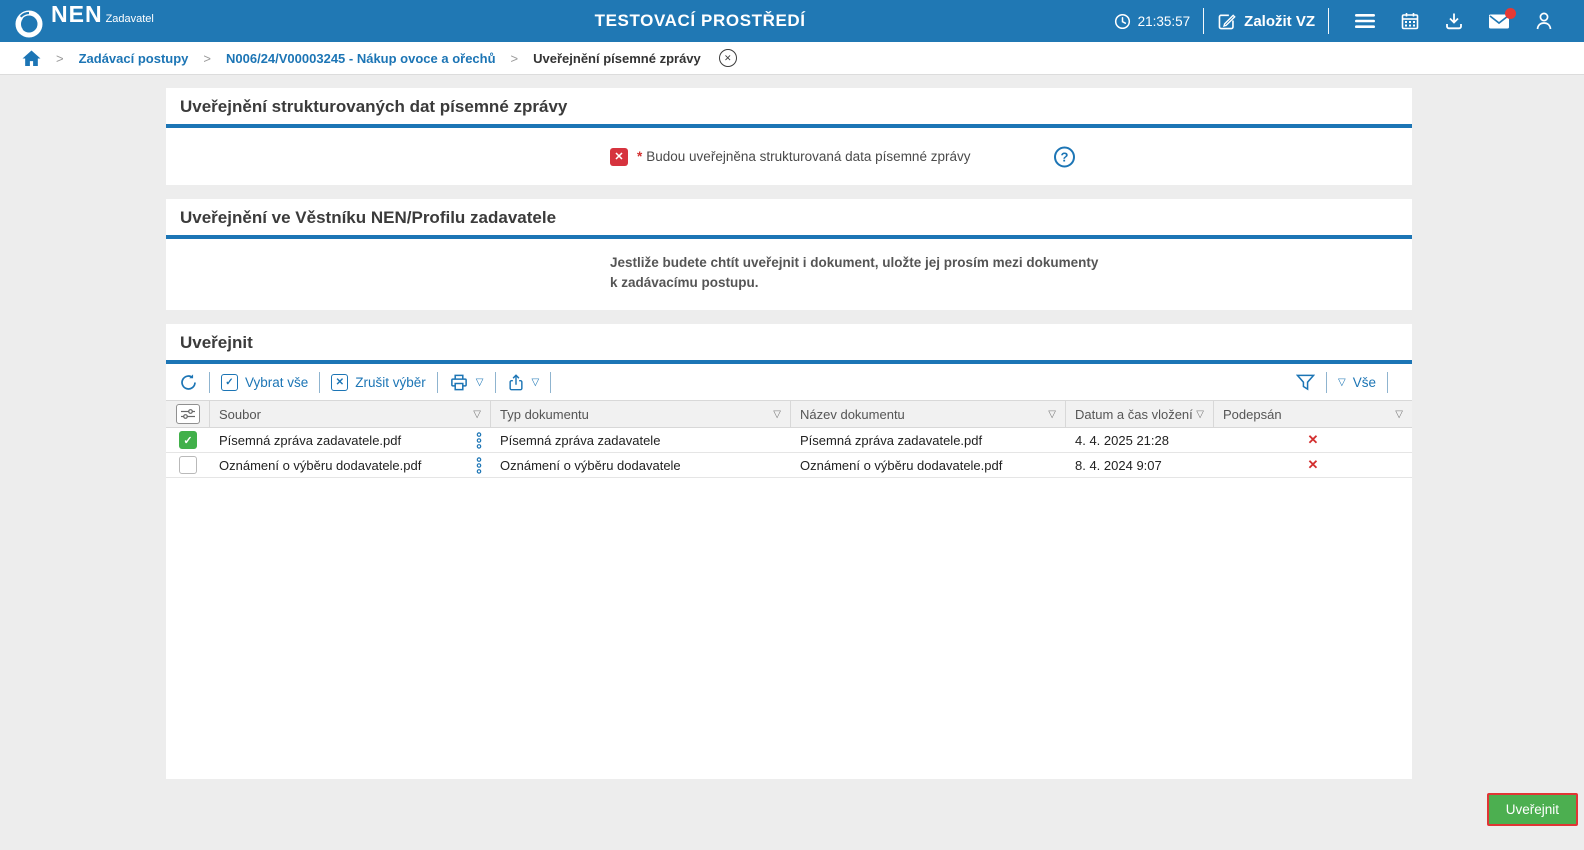 This screenshot has height=850, width=1584. I want to click on checkbox-x-icon: ✕, so click(340, 382).